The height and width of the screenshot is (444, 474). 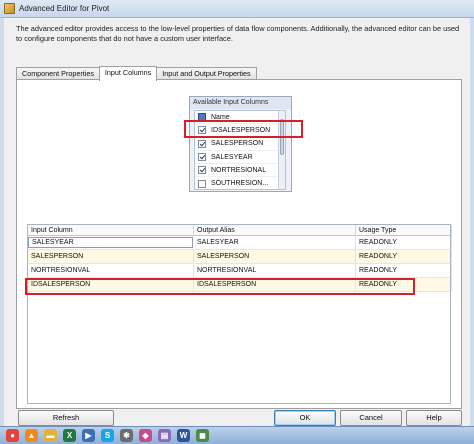 I want to click on available-column-label: SALESPERSON, so click(x=237, y=144).